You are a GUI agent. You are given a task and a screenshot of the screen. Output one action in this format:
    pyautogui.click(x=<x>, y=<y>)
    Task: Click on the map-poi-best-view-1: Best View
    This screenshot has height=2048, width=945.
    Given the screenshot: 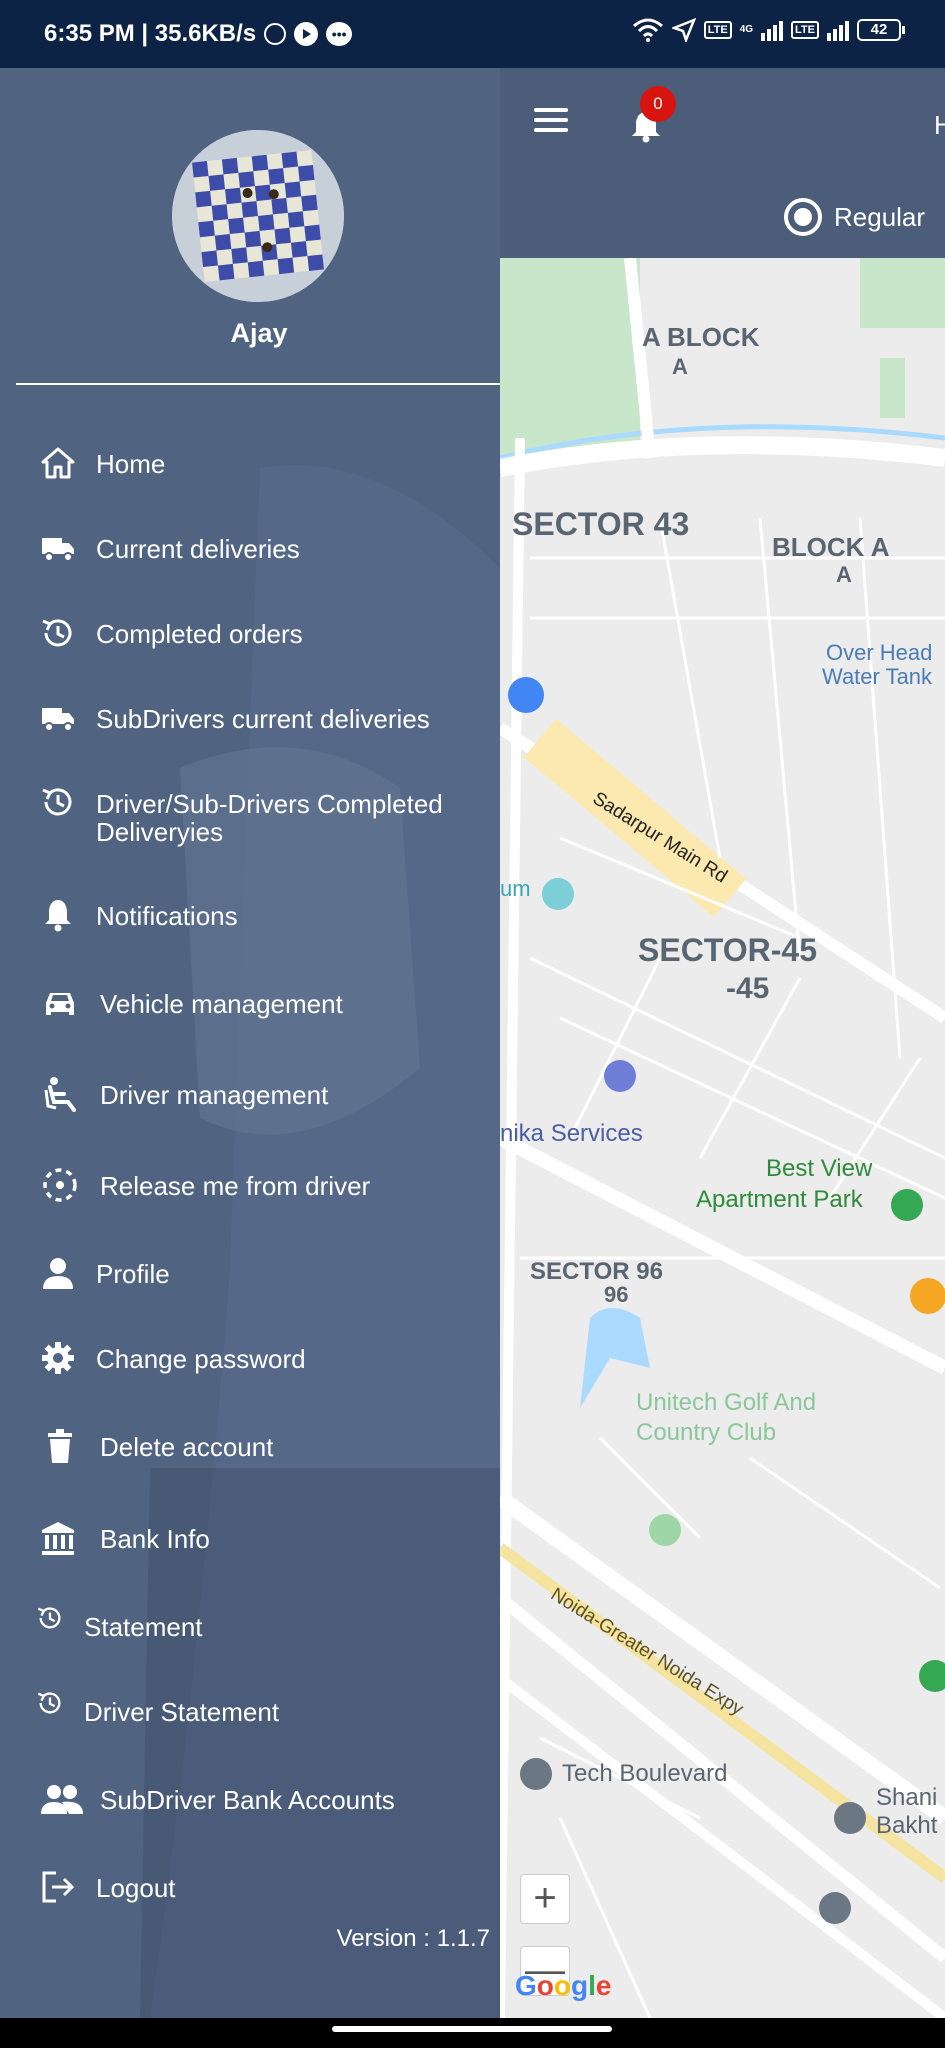 What is the action you would take?
    pyautogui.click(x=819, y=1168)
    